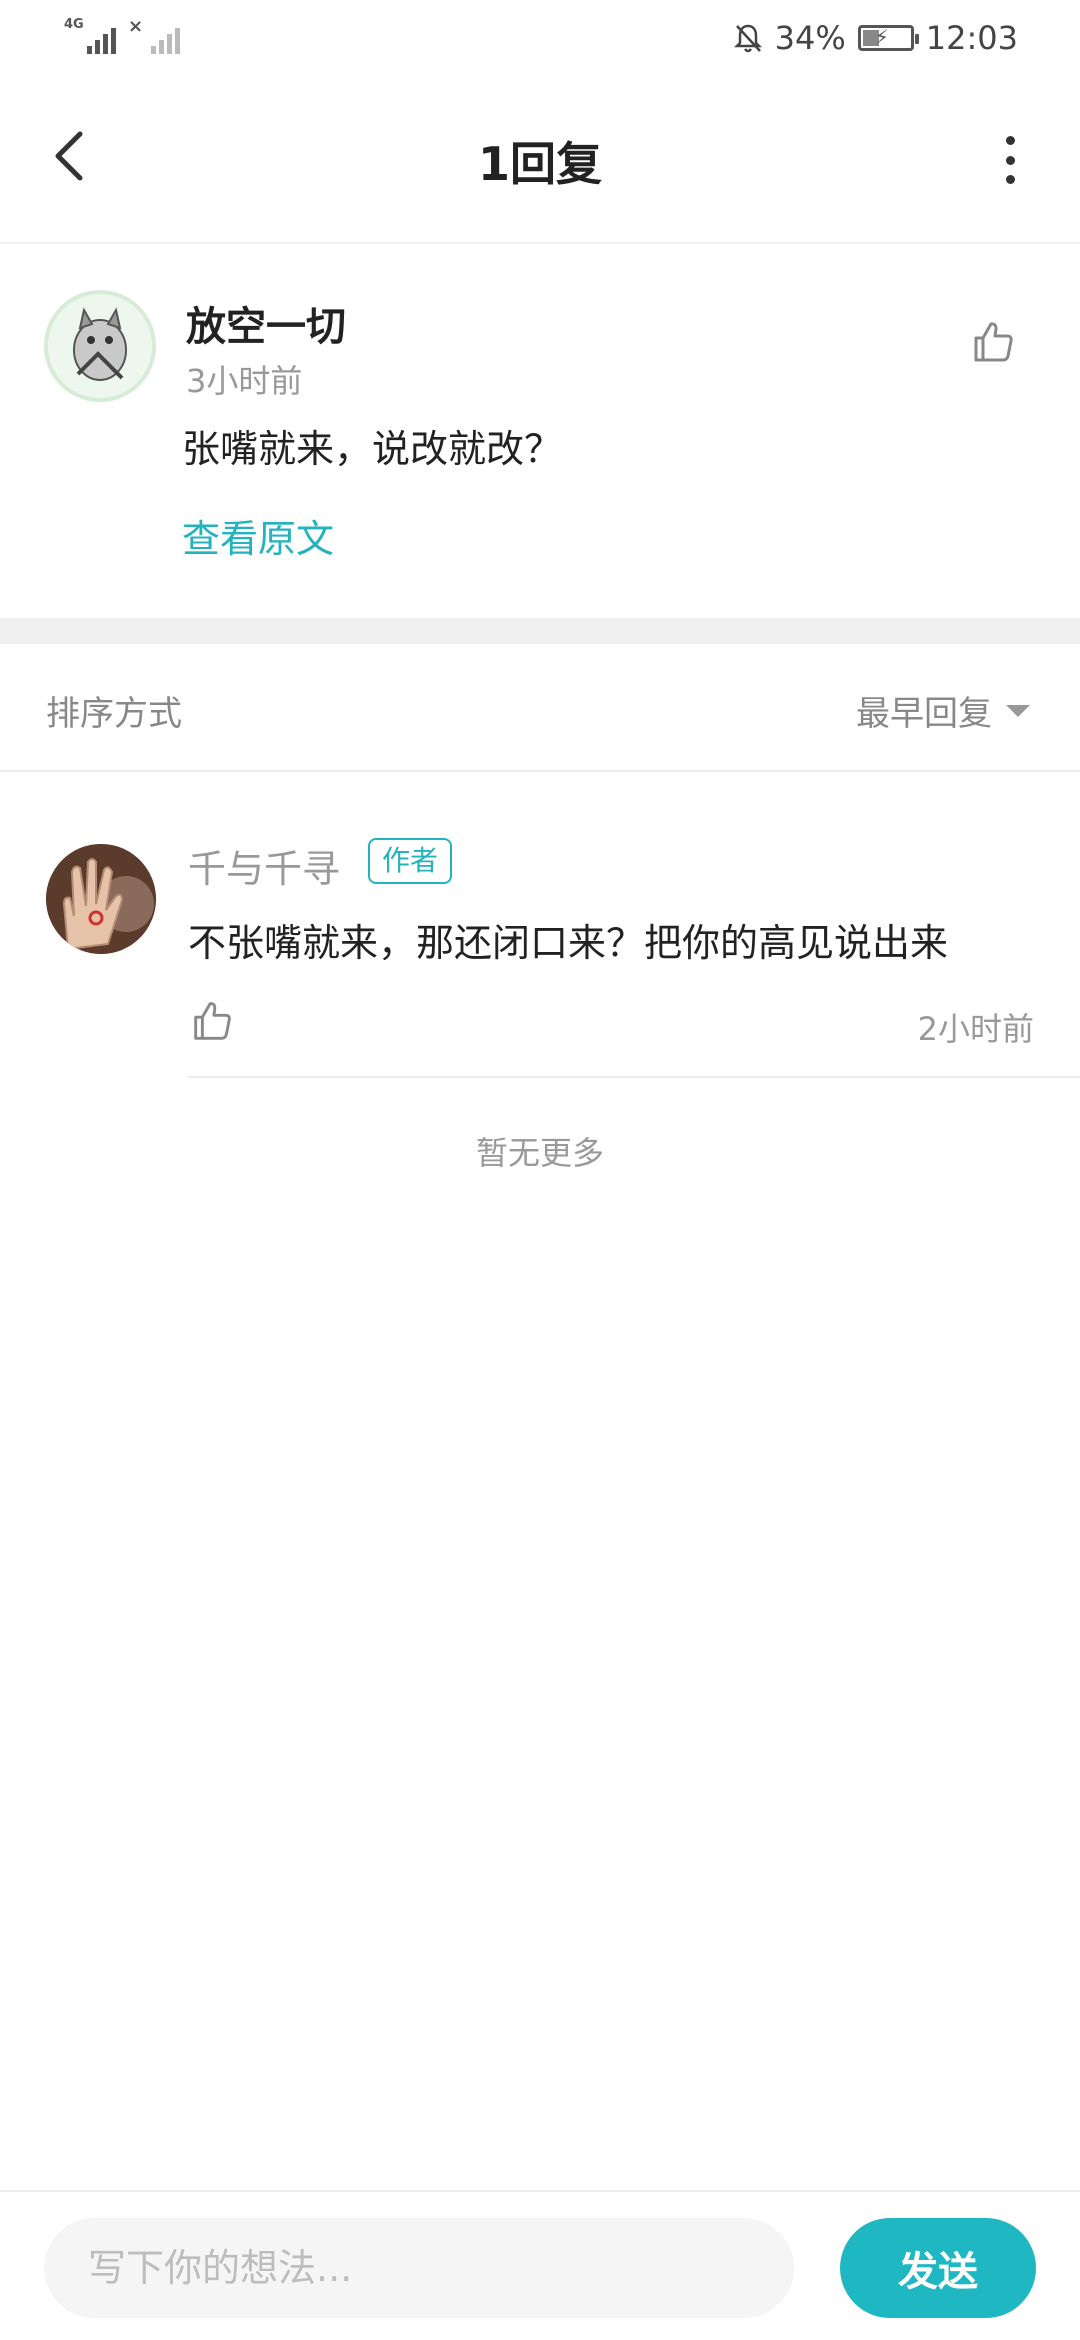  What do you see at coordinates (266, 323) in the screenshot?
I see `comment-author: 放空一切` at bounding box center [266, 323].